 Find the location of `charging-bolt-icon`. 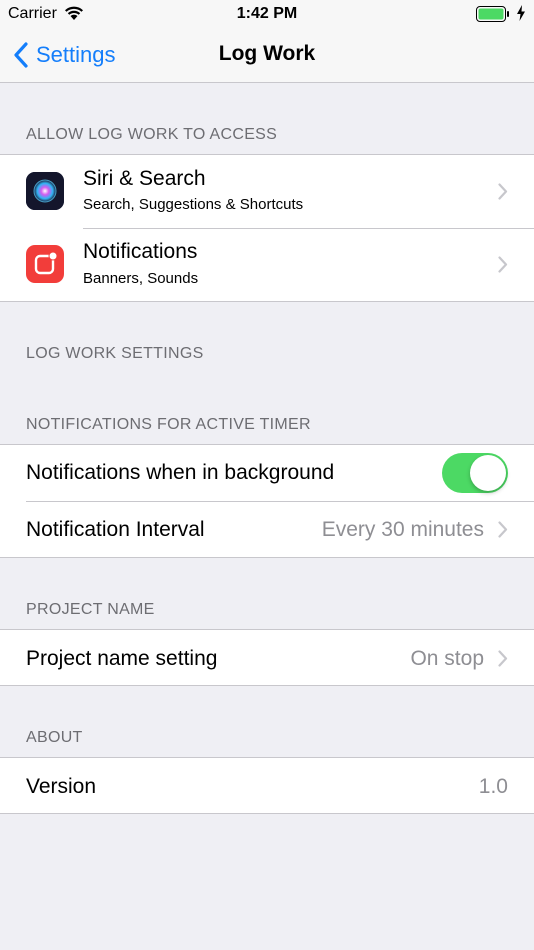

charging-bolt-icon is located at coordinates (521, 15).